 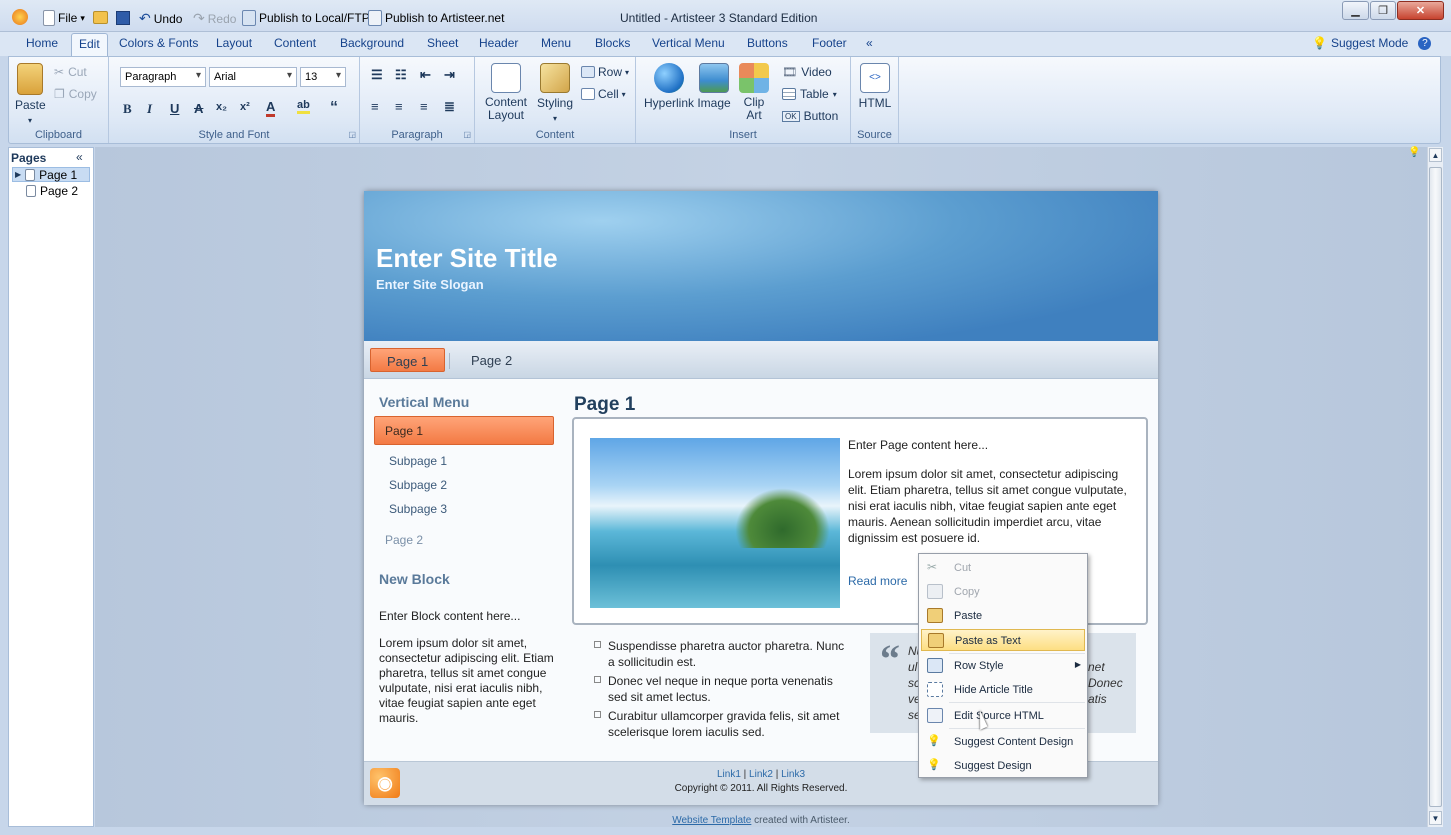 What do you see at coordinates (810, 116) in the screenshot?
I see `button-insert-button: OK Button` at bounding box center [810, 116].